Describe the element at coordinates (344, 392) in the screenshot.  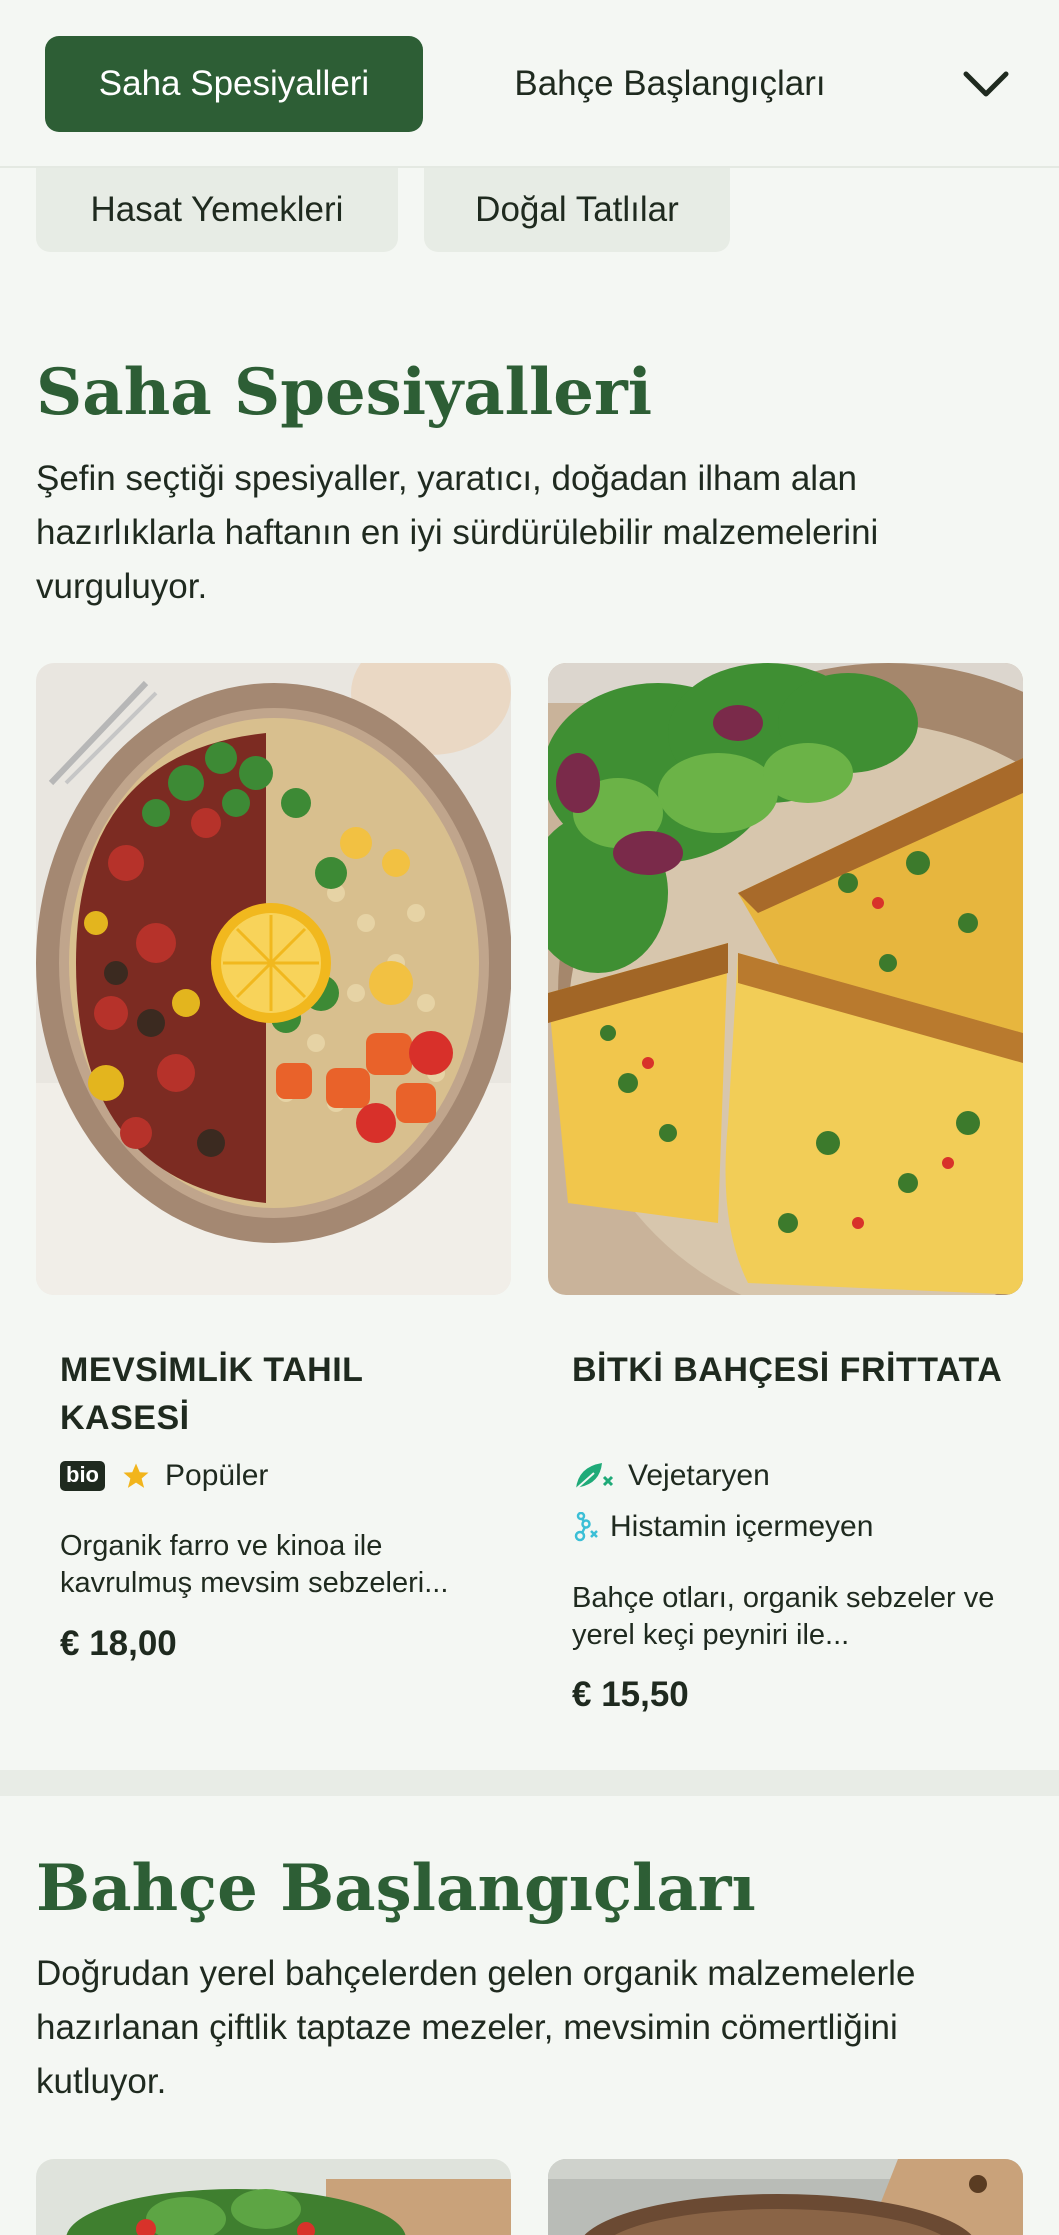
I see `section-title: Saha Spesiyalleri` at that location.